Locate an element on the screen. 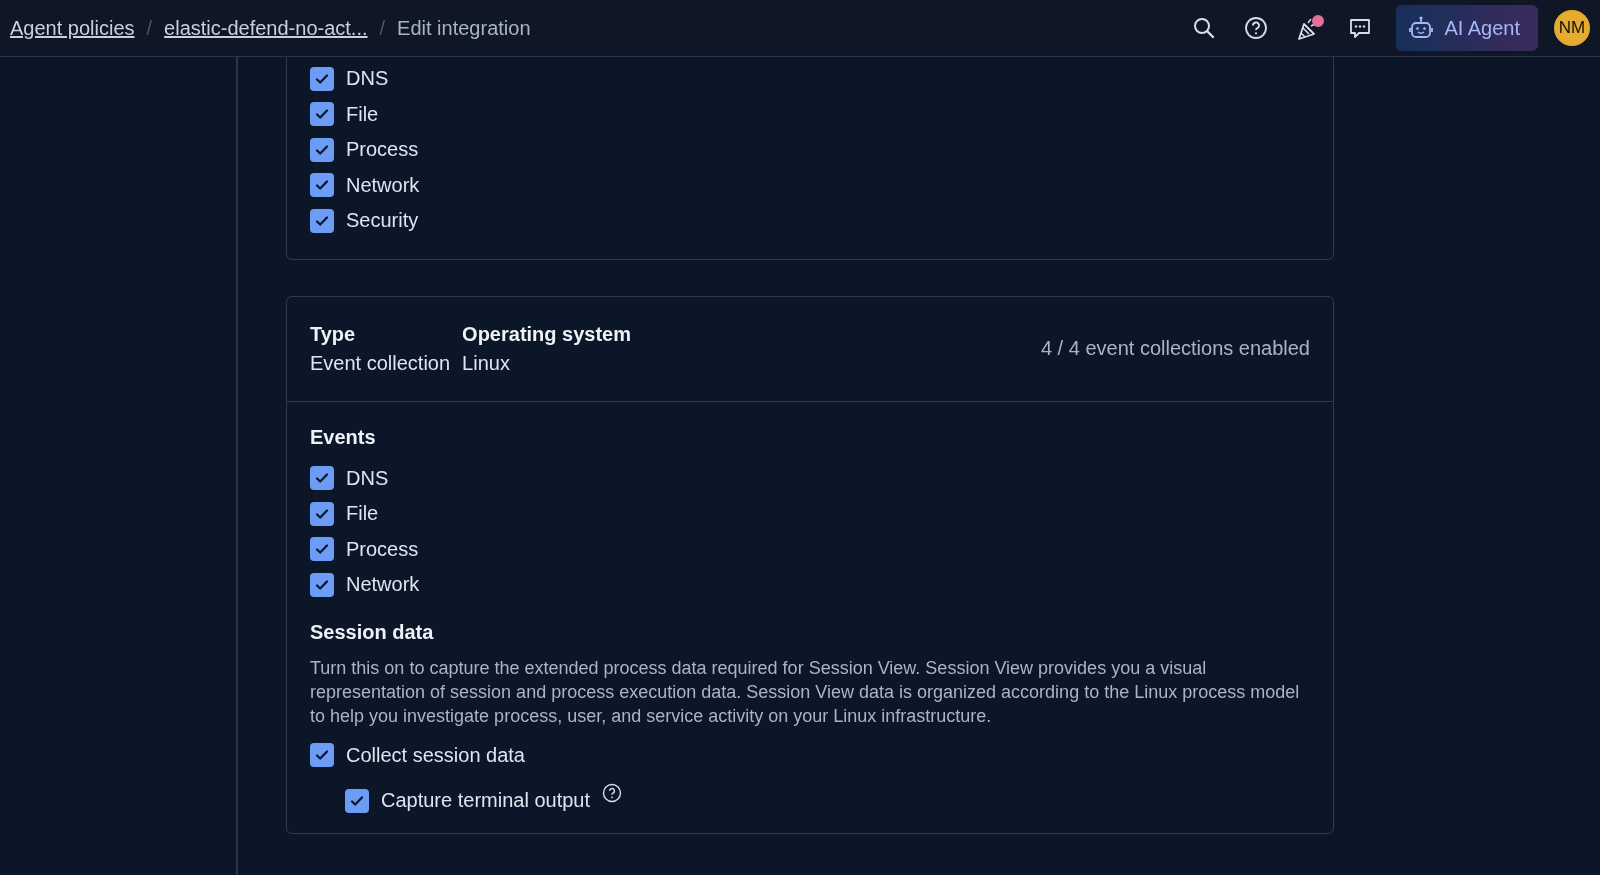  field-label: Type is located at coordinates (333, 334).